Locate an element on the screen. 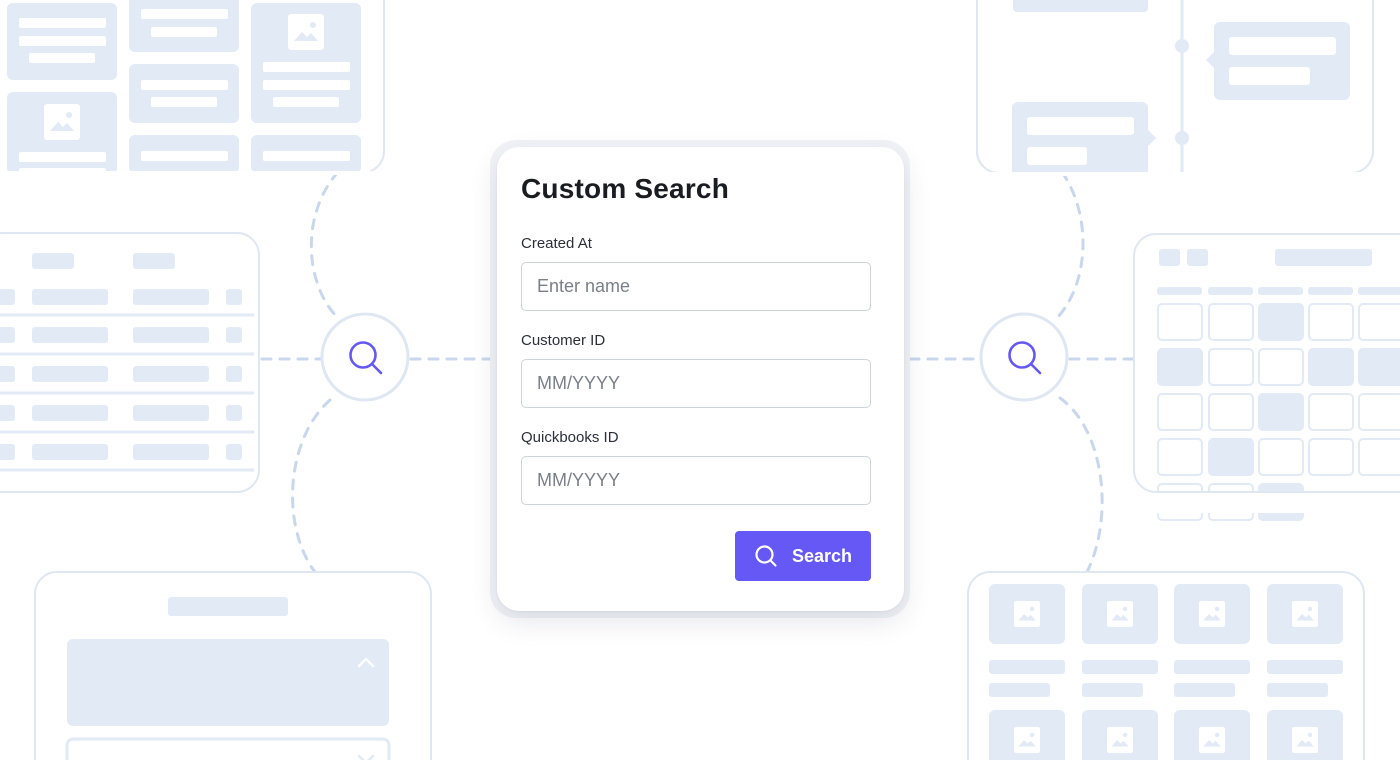 This screenshot has height=760, width=1400. created-at-label: Created At is located at coordinates (556, 243).